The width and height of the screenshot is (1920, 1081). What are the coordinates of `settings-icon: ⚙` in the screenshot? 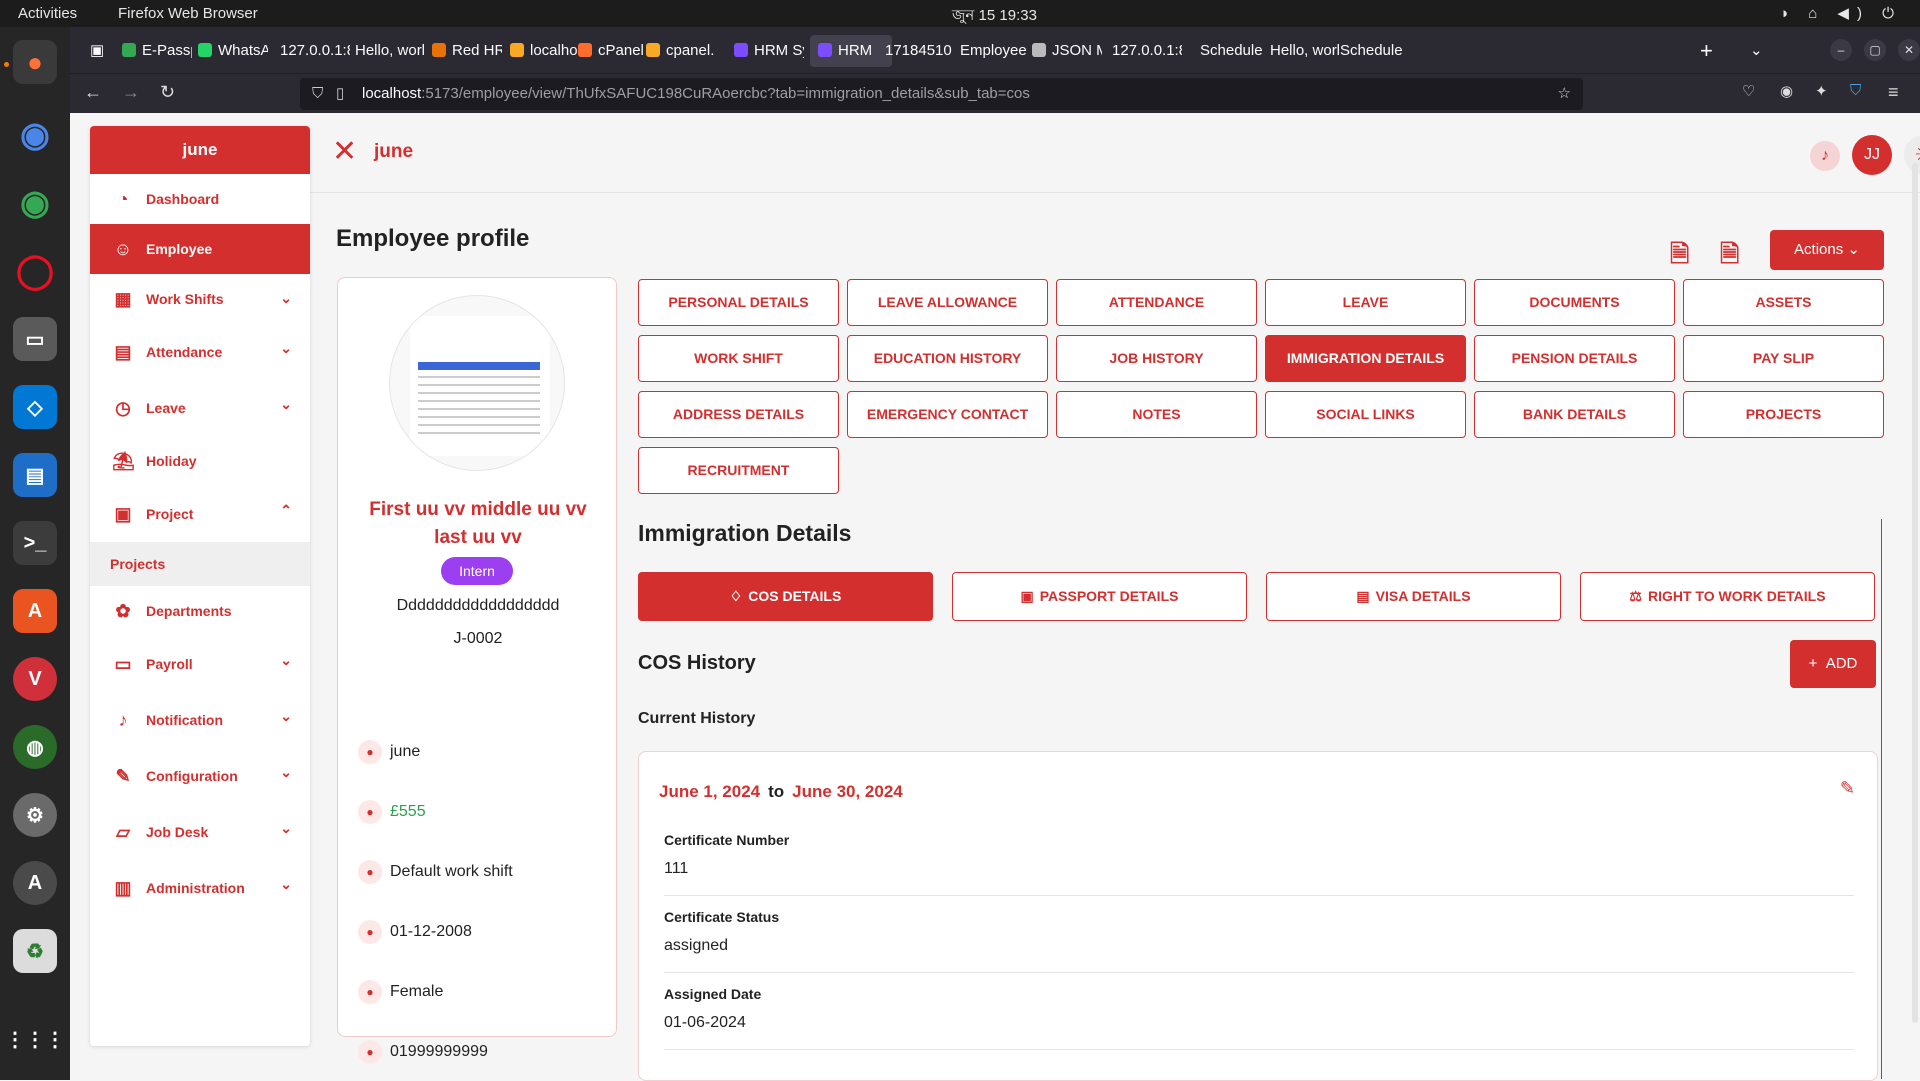 It's located at (35, 815).